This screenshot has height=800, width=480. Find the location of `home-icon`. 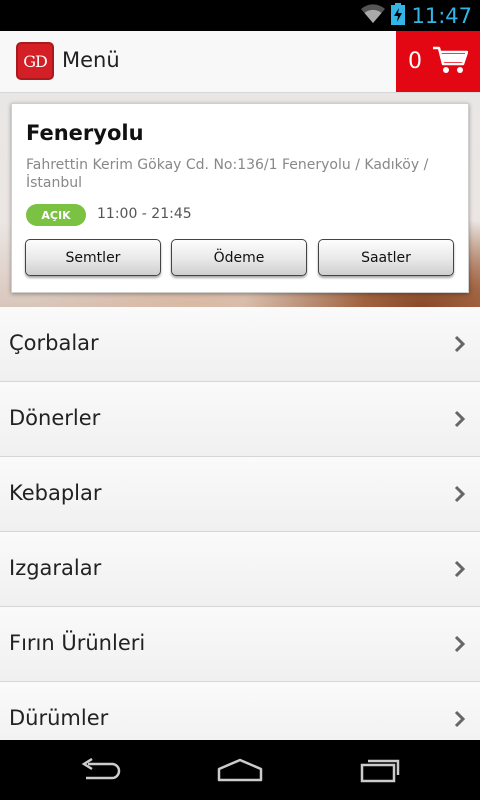

home-icon is located at coordinates (240, 770).